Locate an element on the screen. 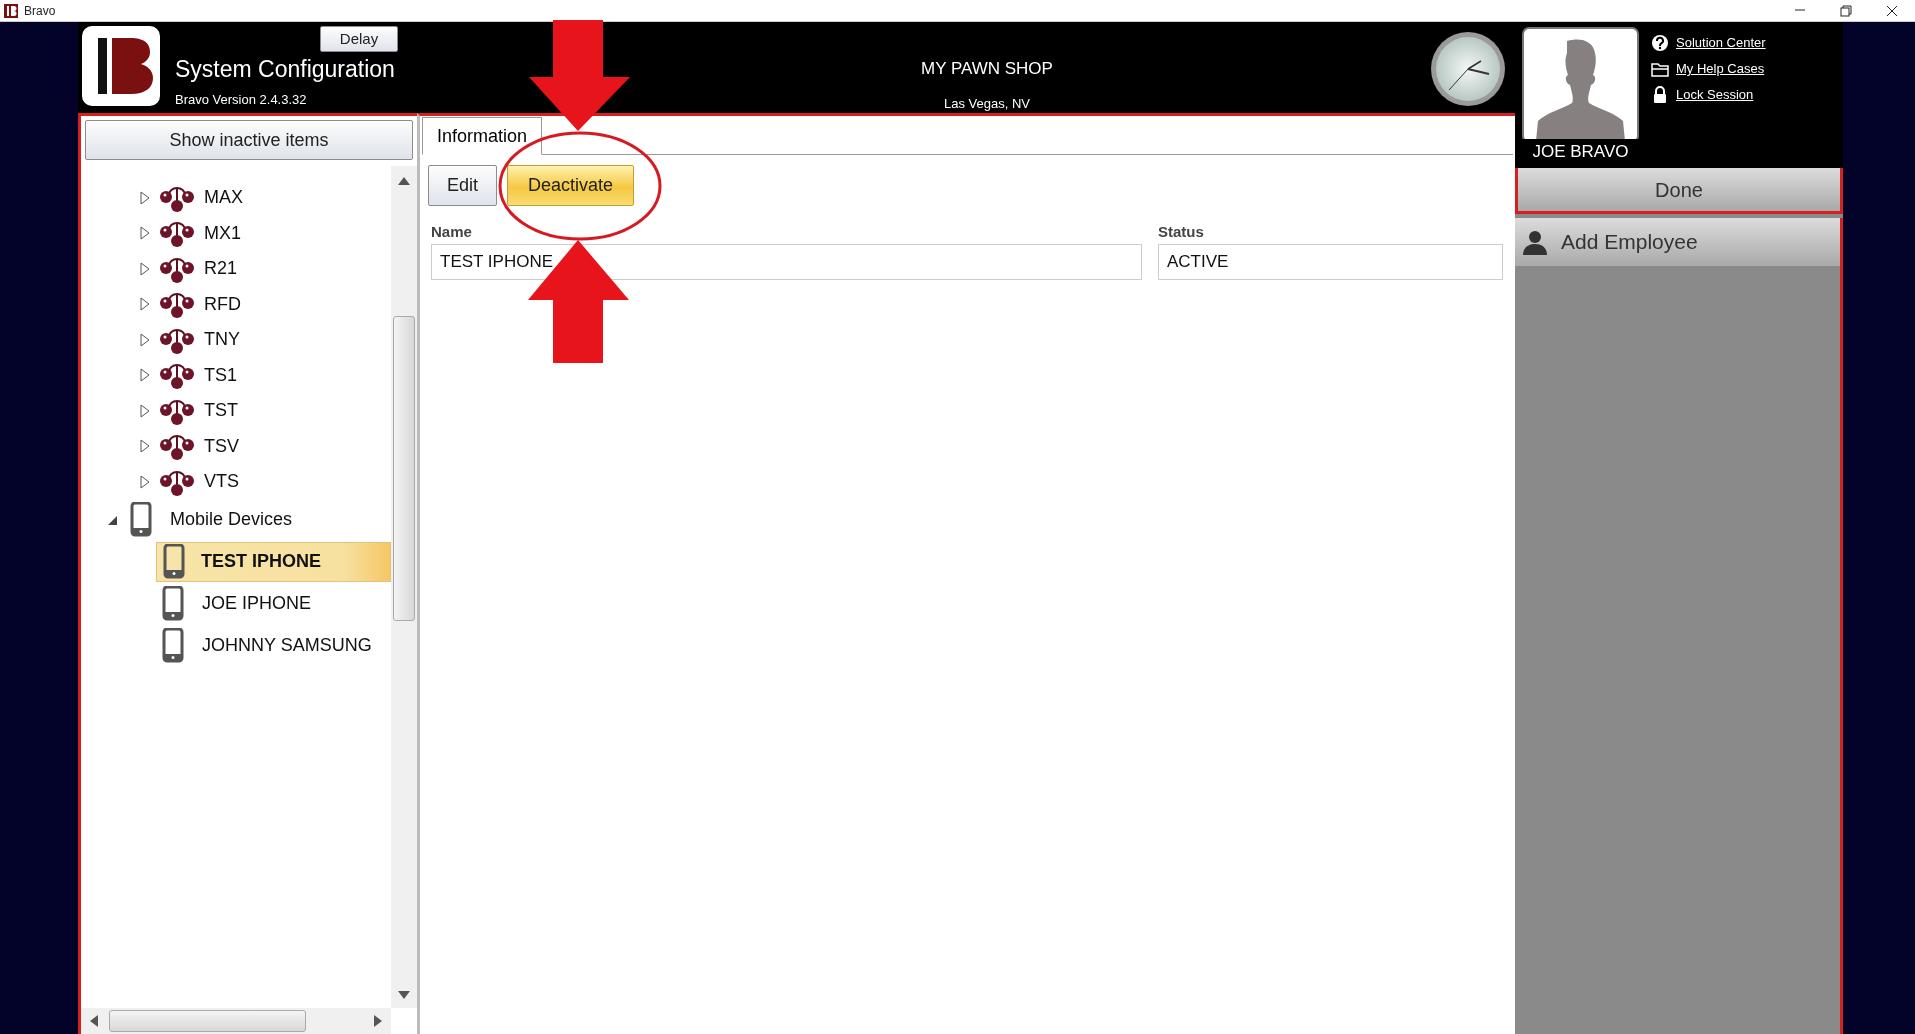 The width and height of the screenshot is (1915, 1034). tree-item: R21 is located at coordinates (221, 269).